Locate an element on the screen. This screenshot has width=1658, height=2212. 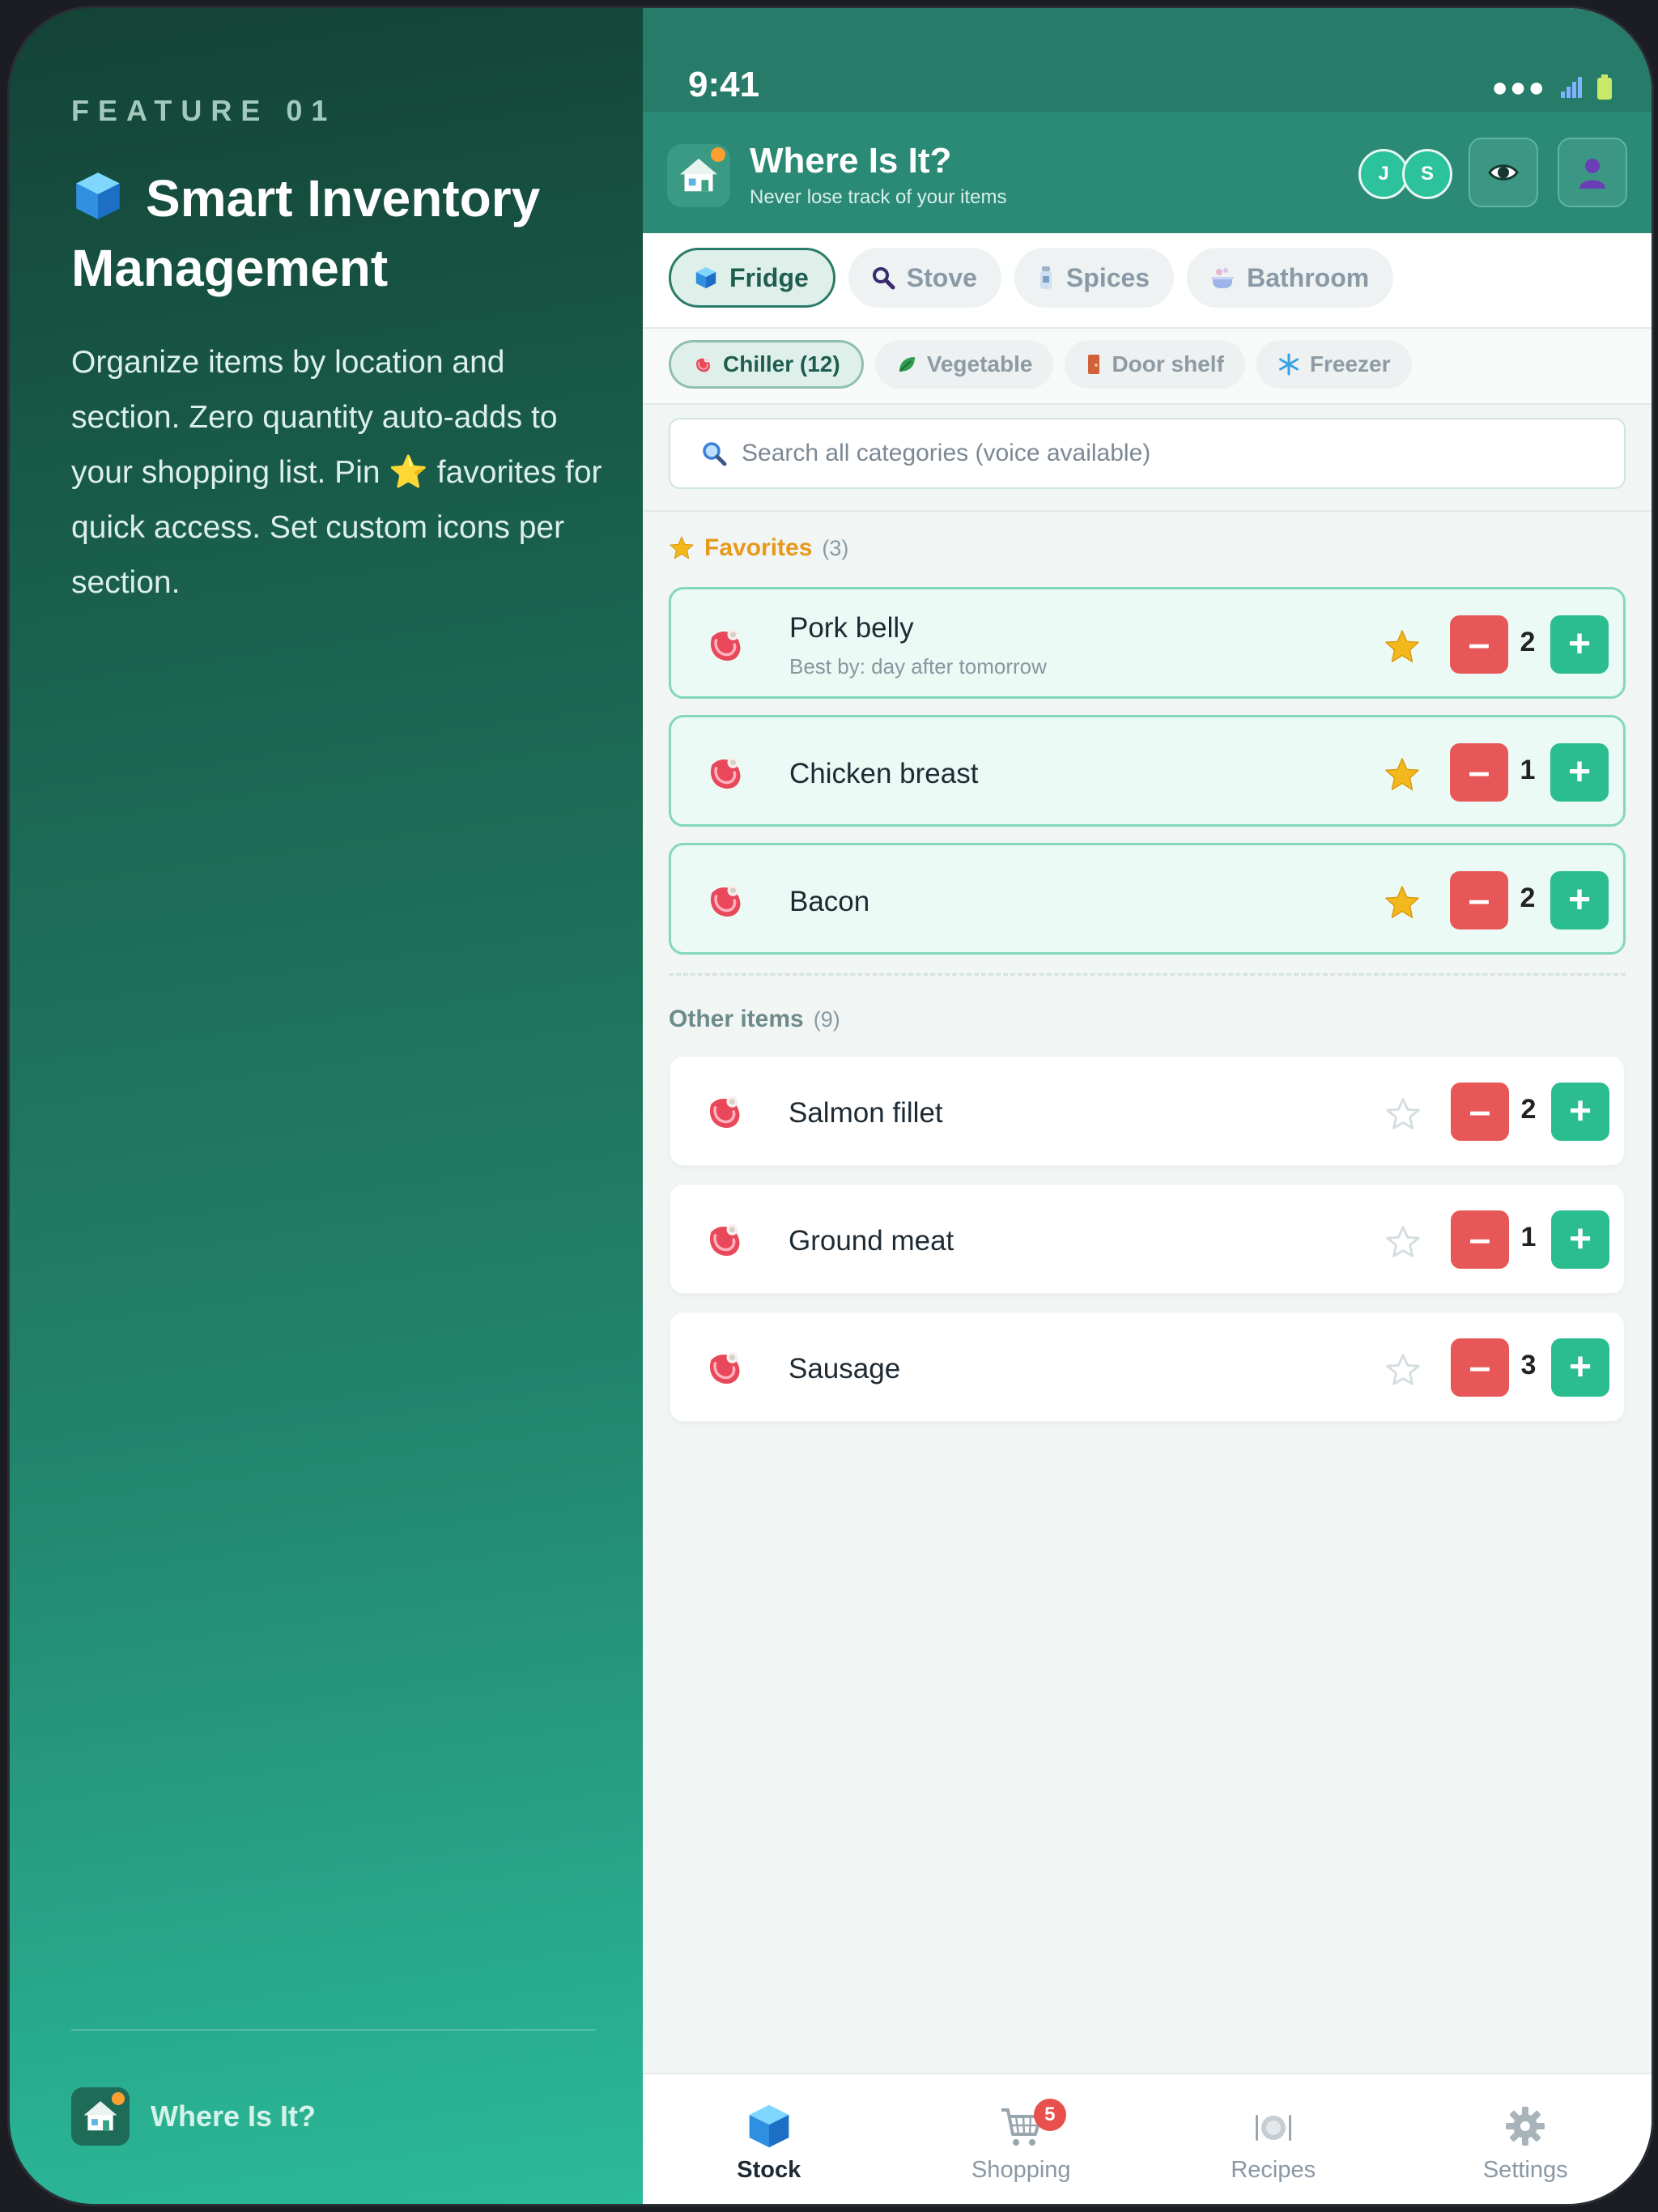
wifi-icon is located at coordinates (1571, 87).